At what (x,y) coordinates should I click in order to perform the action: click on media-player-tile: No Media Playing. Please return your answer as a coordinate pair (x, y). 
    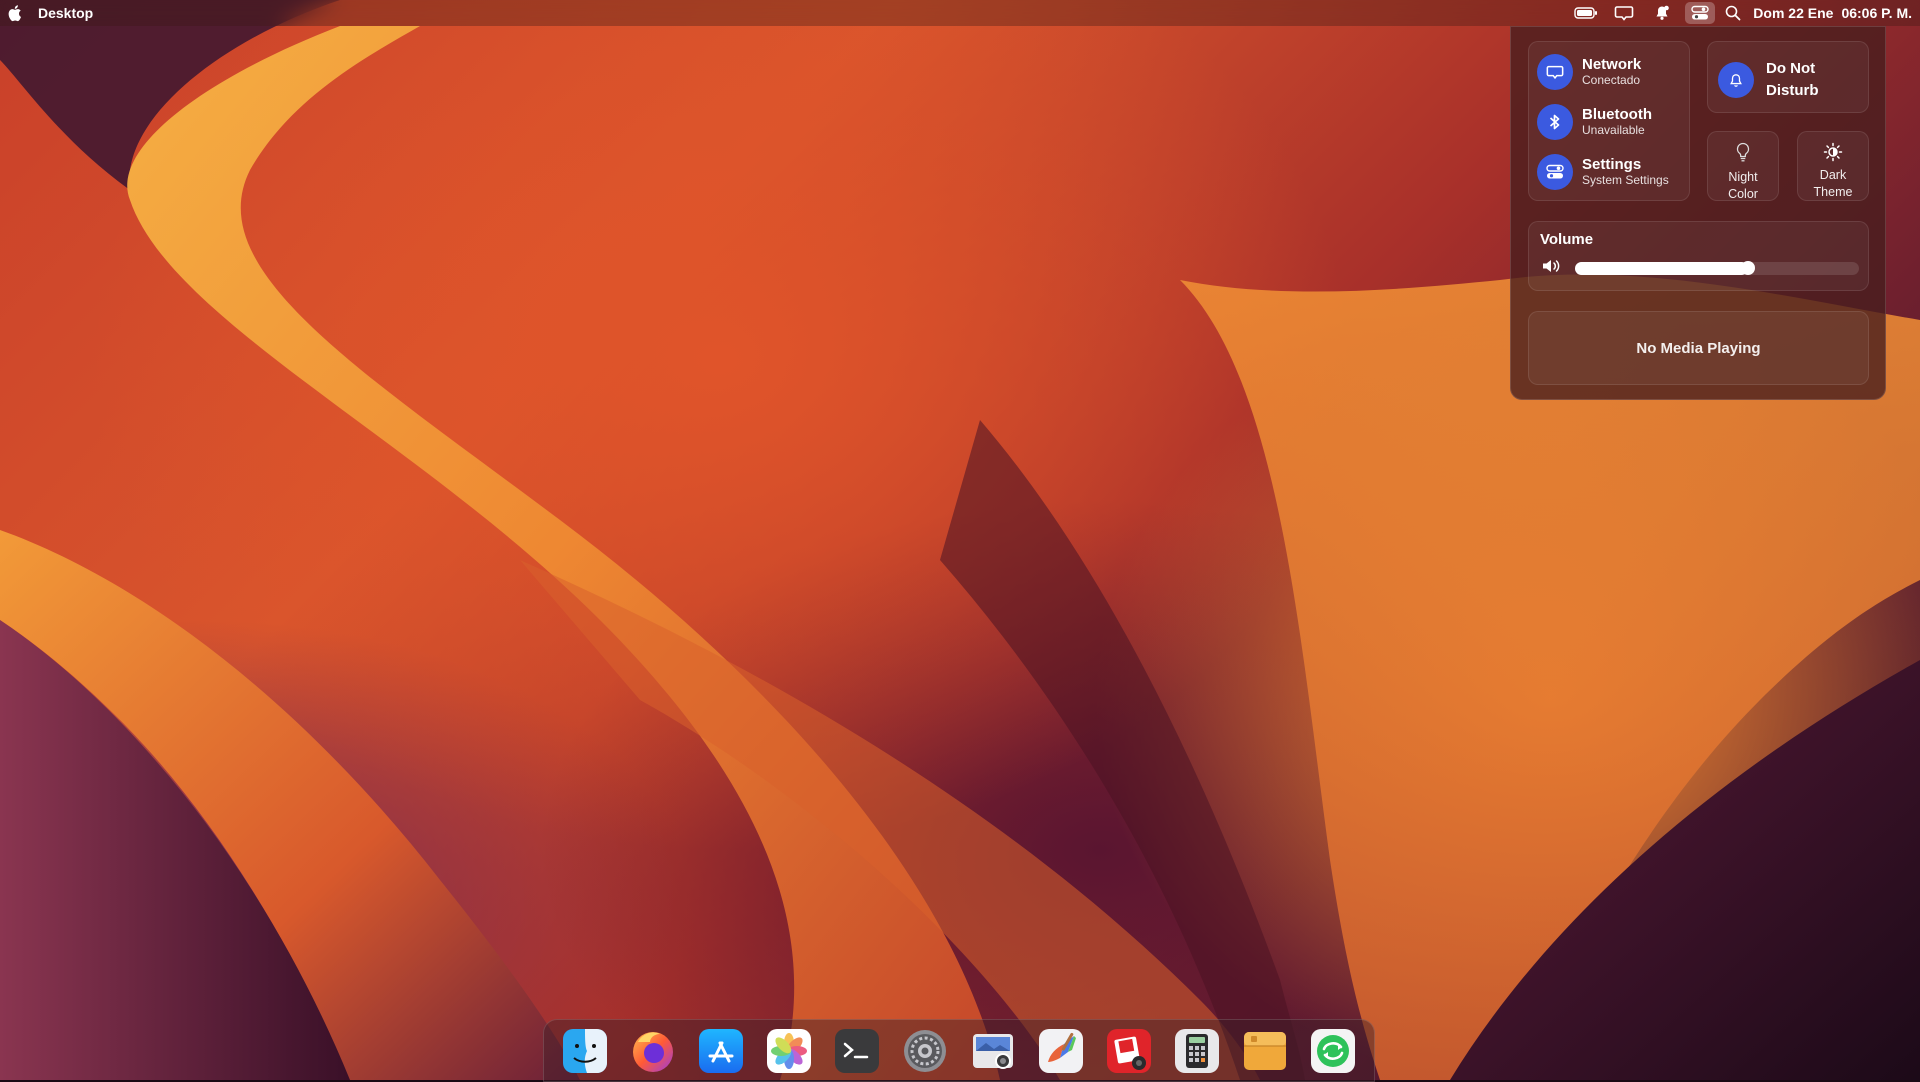
    Looking at the image, I should click on (1698, 348).